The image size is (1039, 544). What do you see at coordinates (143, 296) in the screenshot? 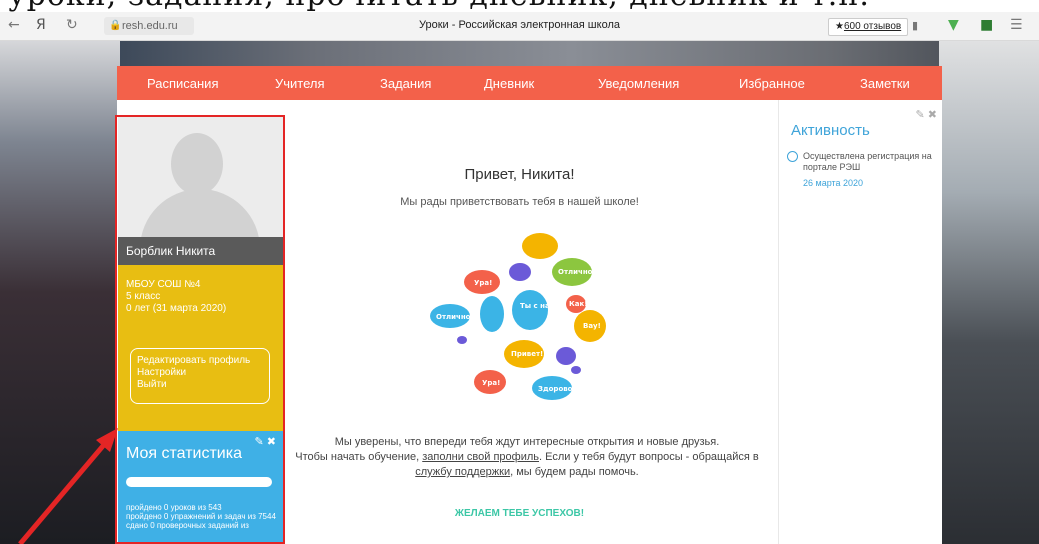
I see `school-grade: 5 класс` at bounding box center [143, 296].